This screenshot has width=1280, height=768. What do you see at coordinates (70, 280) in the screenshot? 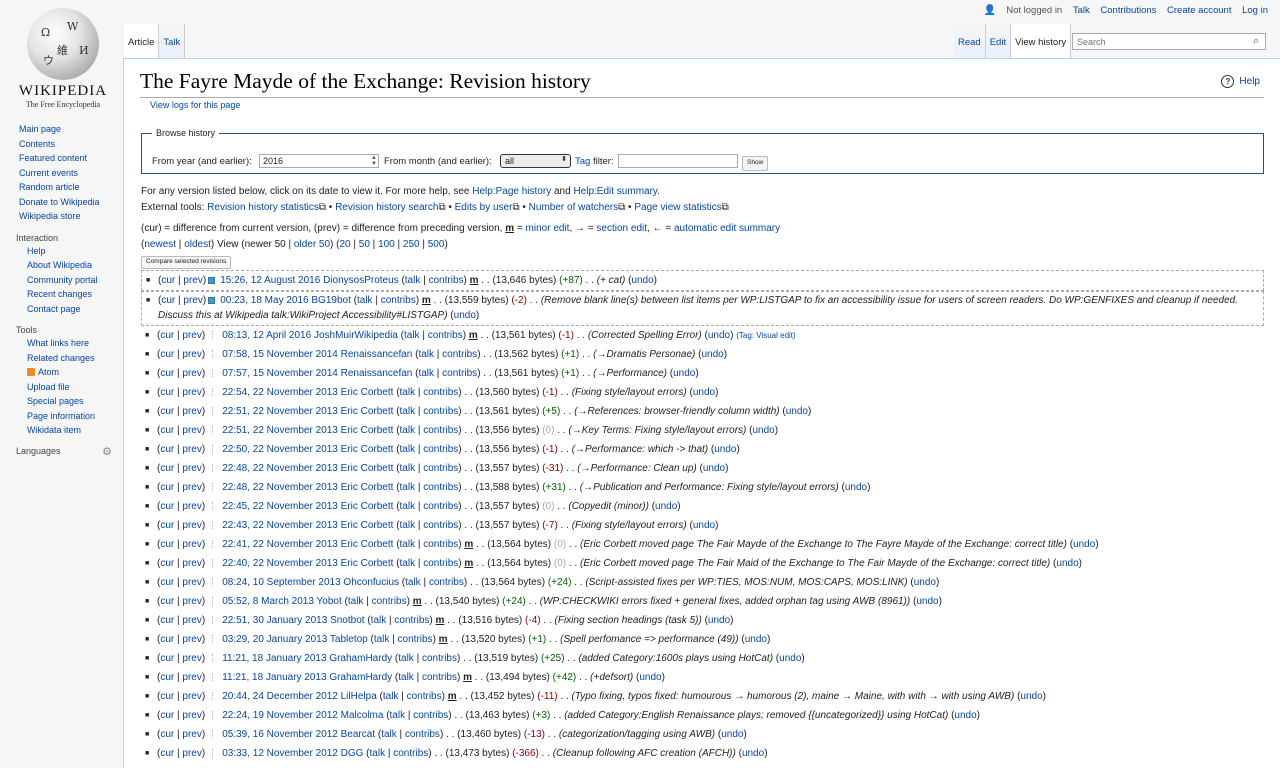
I see `sidebar-item-community-portal: Community portal` at bounding box center [70, 280].